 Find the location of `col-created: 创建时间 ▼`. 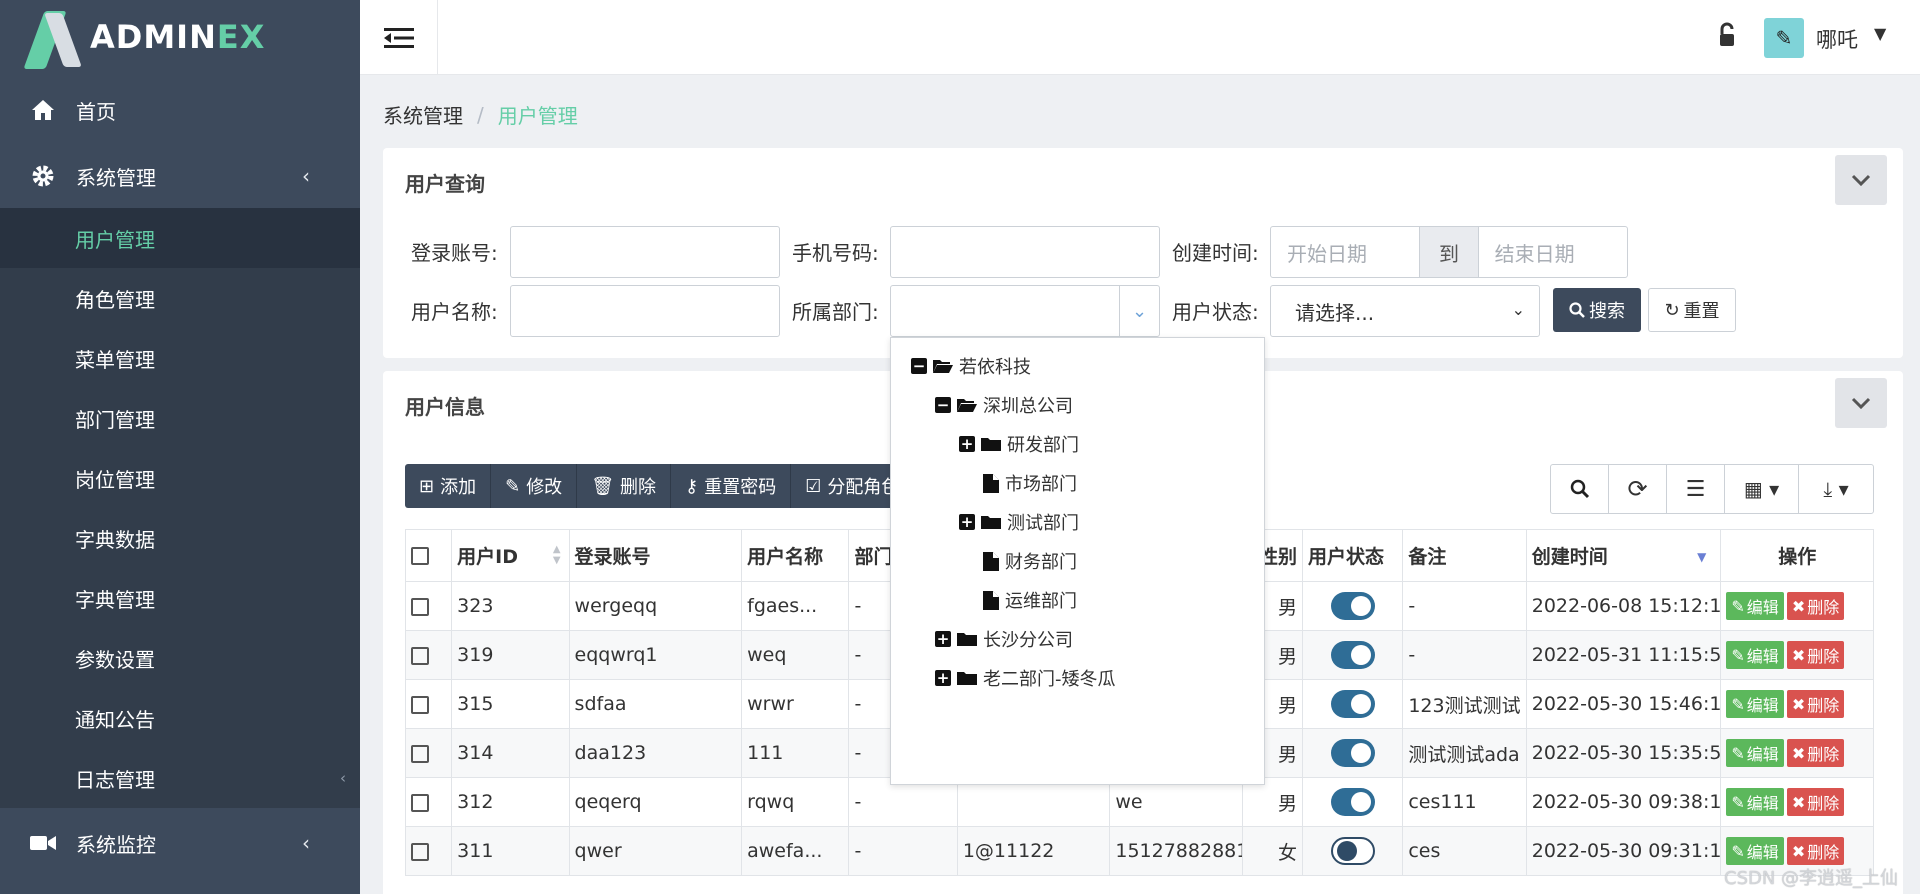

col-created: 创建时间 ▼ is located at coordinates (1623, 555).